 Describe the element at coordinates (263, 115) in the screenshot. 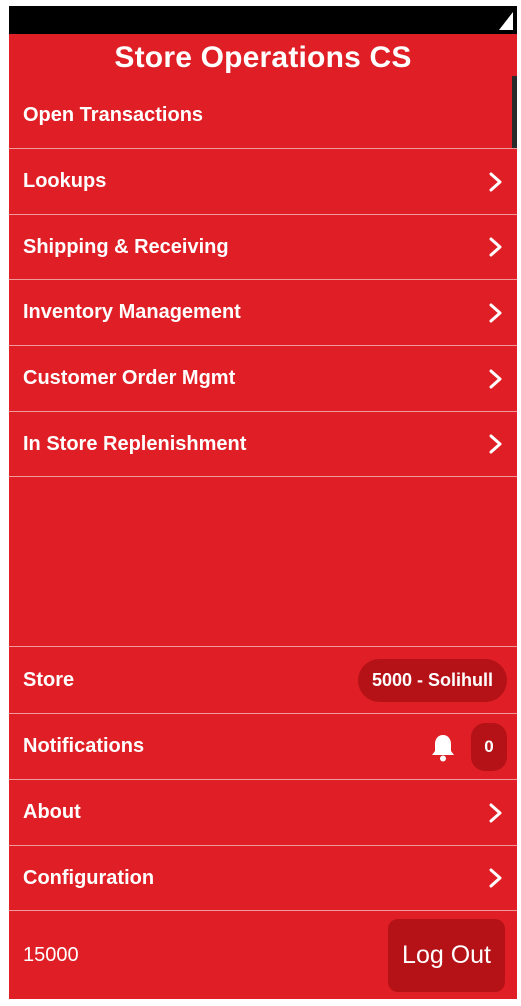

I see `menu-item-open-transactions: Open Transactions` at that location.